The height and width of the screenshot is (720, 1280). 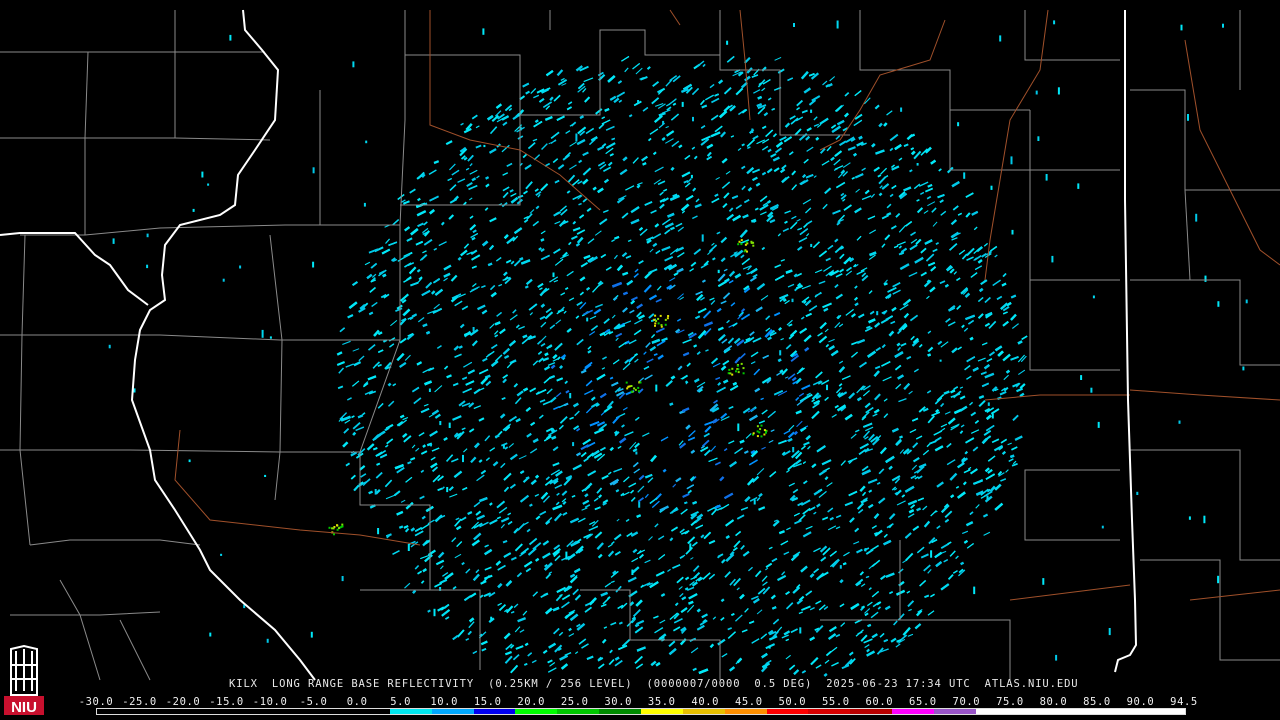 What do you see at coordinates (487, 702) in the screenshot?
I see `scale-label: 15.0` at bounding box center [487, 702].